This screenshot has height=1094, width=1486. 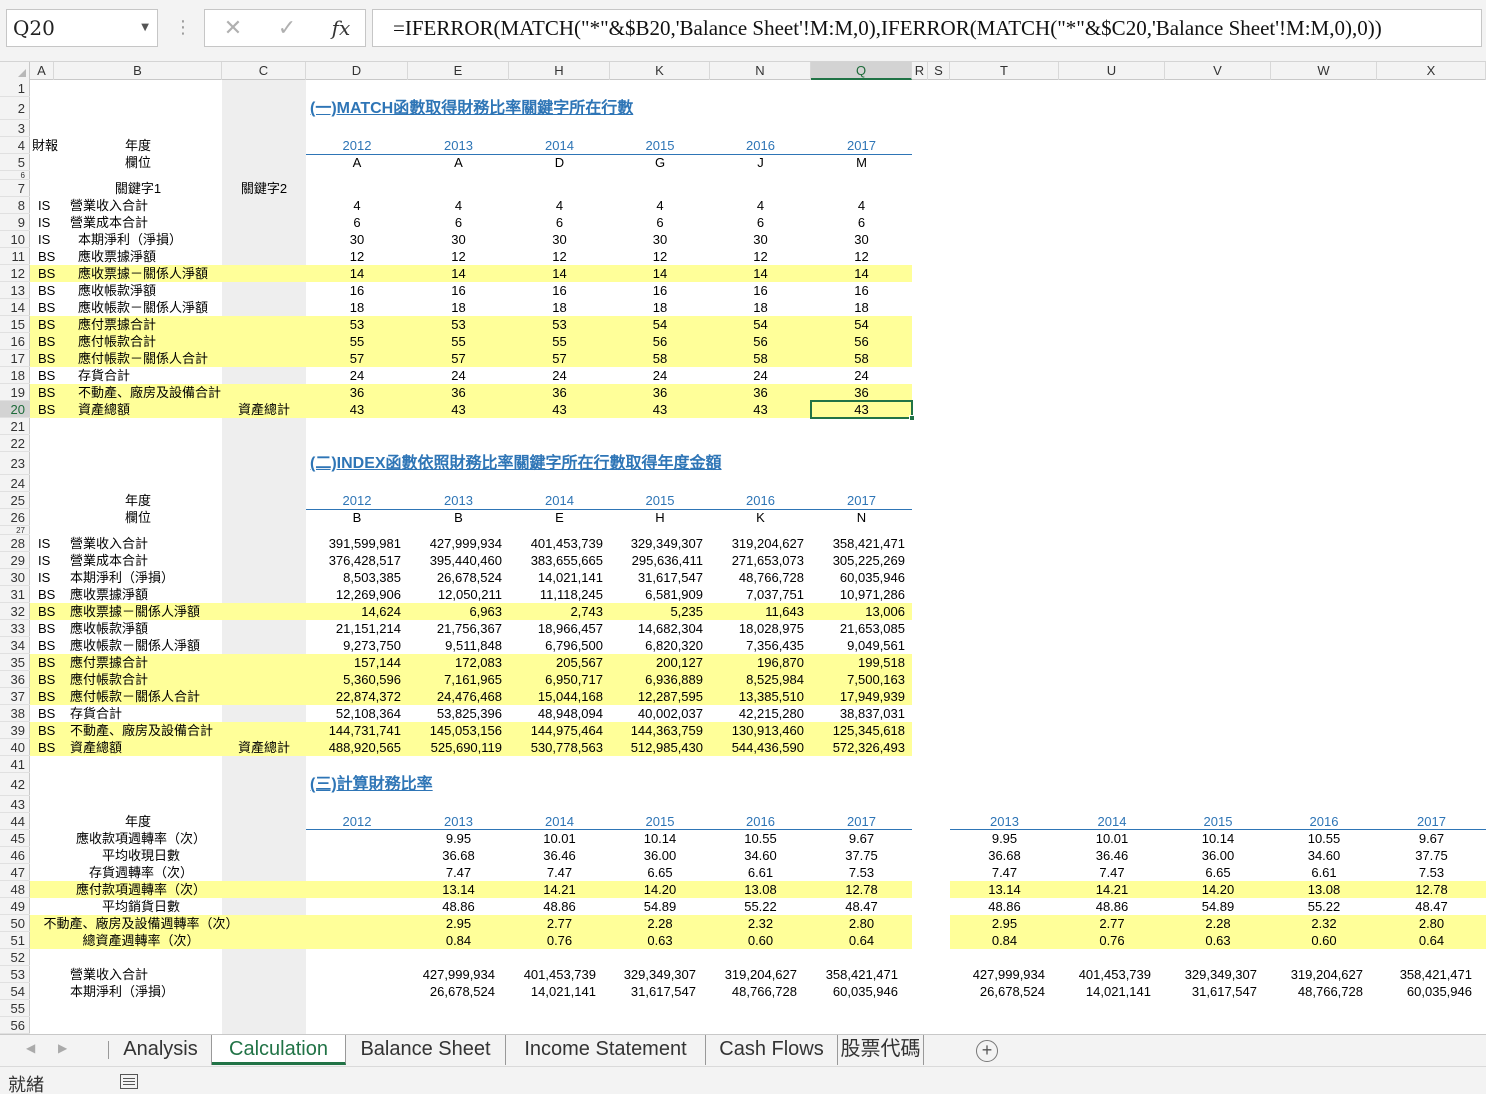 I want to click on row-header: 49, so click(x=15, y=906).